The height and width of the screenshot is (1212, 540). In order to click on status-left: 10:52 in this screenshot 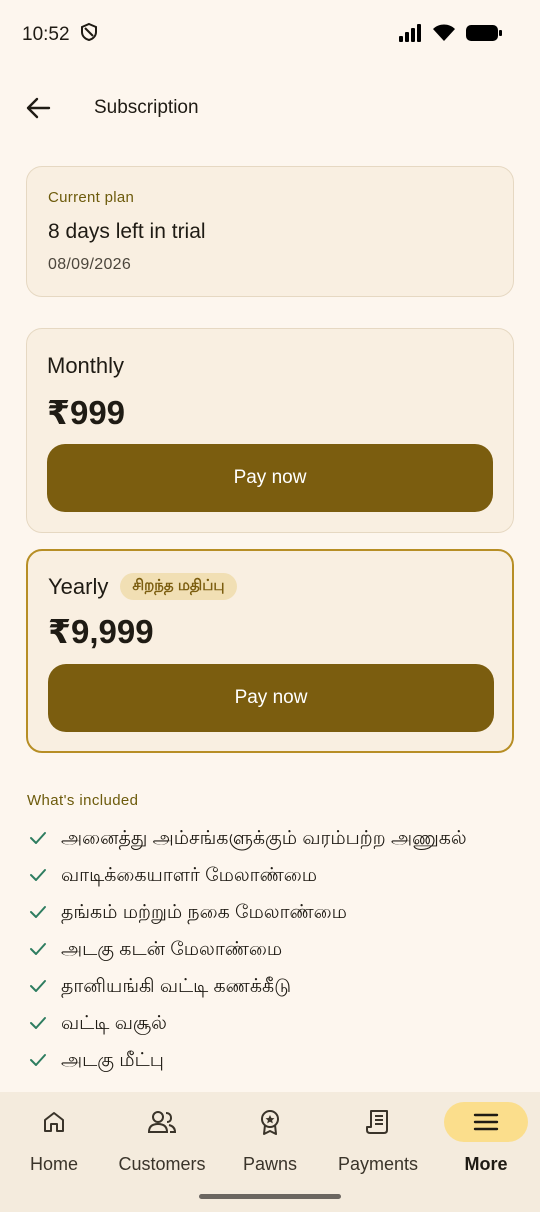, I will do `click(60, 35)`.